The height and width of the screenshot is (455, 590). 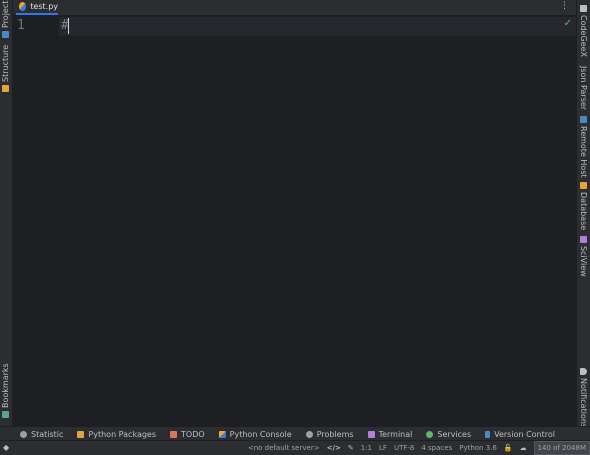 I want to click on codegeex-tab-label: CodeGeeX, so click(x=583, y=36).